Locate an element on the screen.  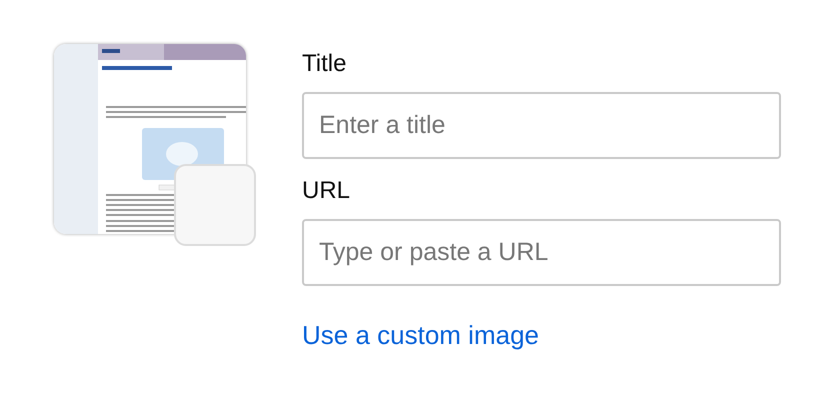
input-field: Type or paste a URL is located at coordinates (541, 252).